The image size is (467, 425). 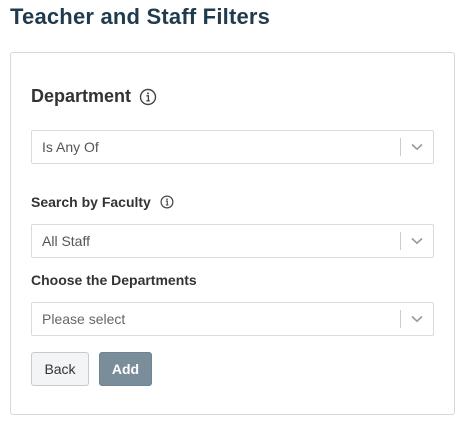 What do you see at coordinates (125, 369) in the screenshot?
I see `add-button: Add` at bounding box center [125, 369].